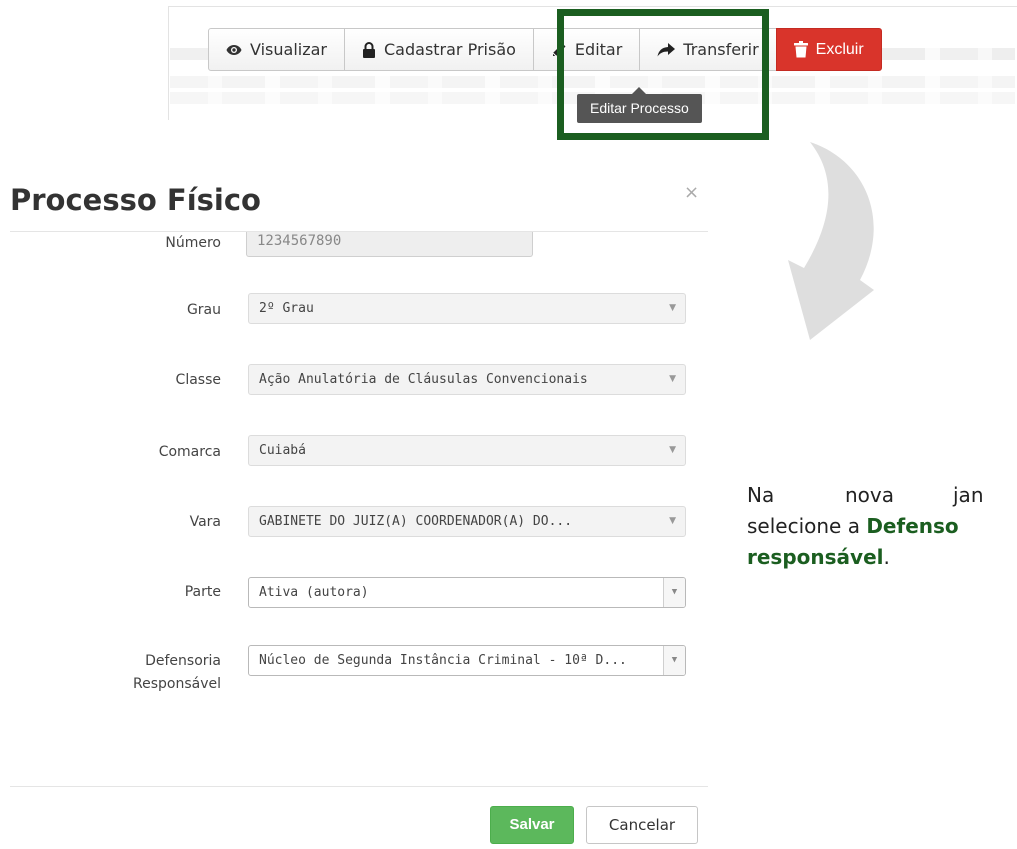 The height and width of the screenshot is (849, 1017). Describe the element at coordinates (830, 244) in the screenshot. I see `curved-arrow-icon` at that location.